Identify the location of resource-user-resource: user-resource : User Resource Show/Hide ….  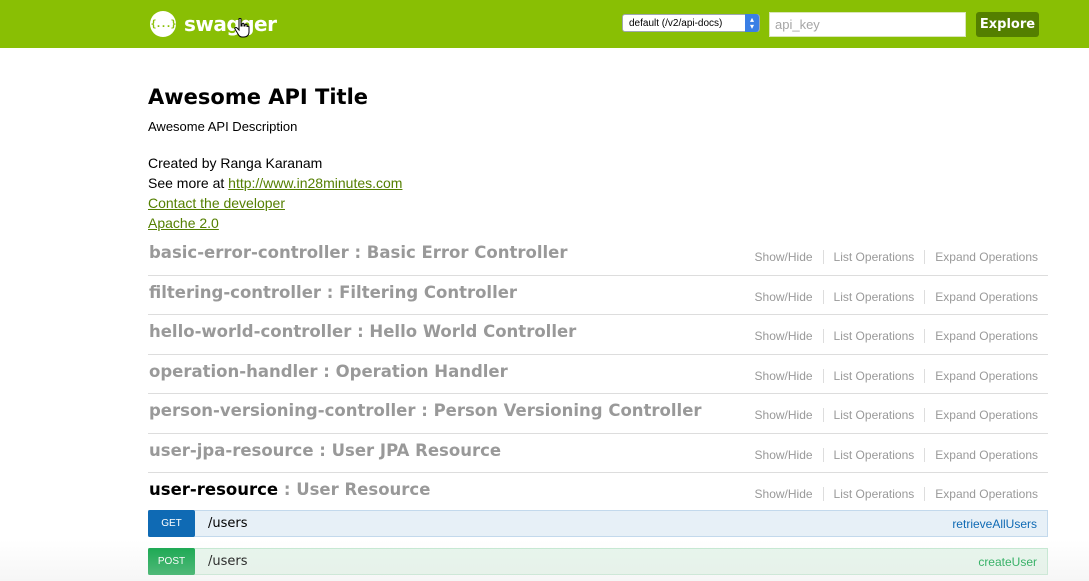
(598, 493).